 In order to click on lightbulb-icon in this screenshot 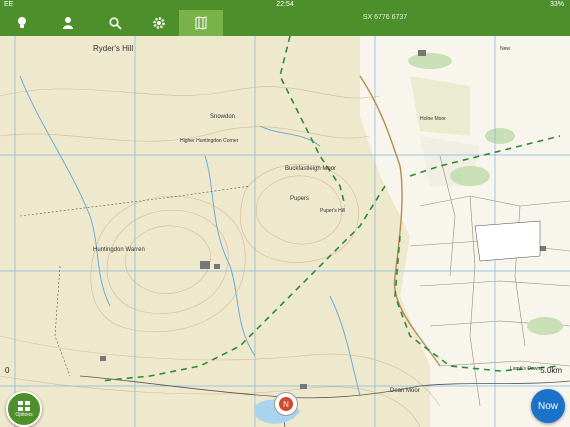, I will do `click(22, 22)`.